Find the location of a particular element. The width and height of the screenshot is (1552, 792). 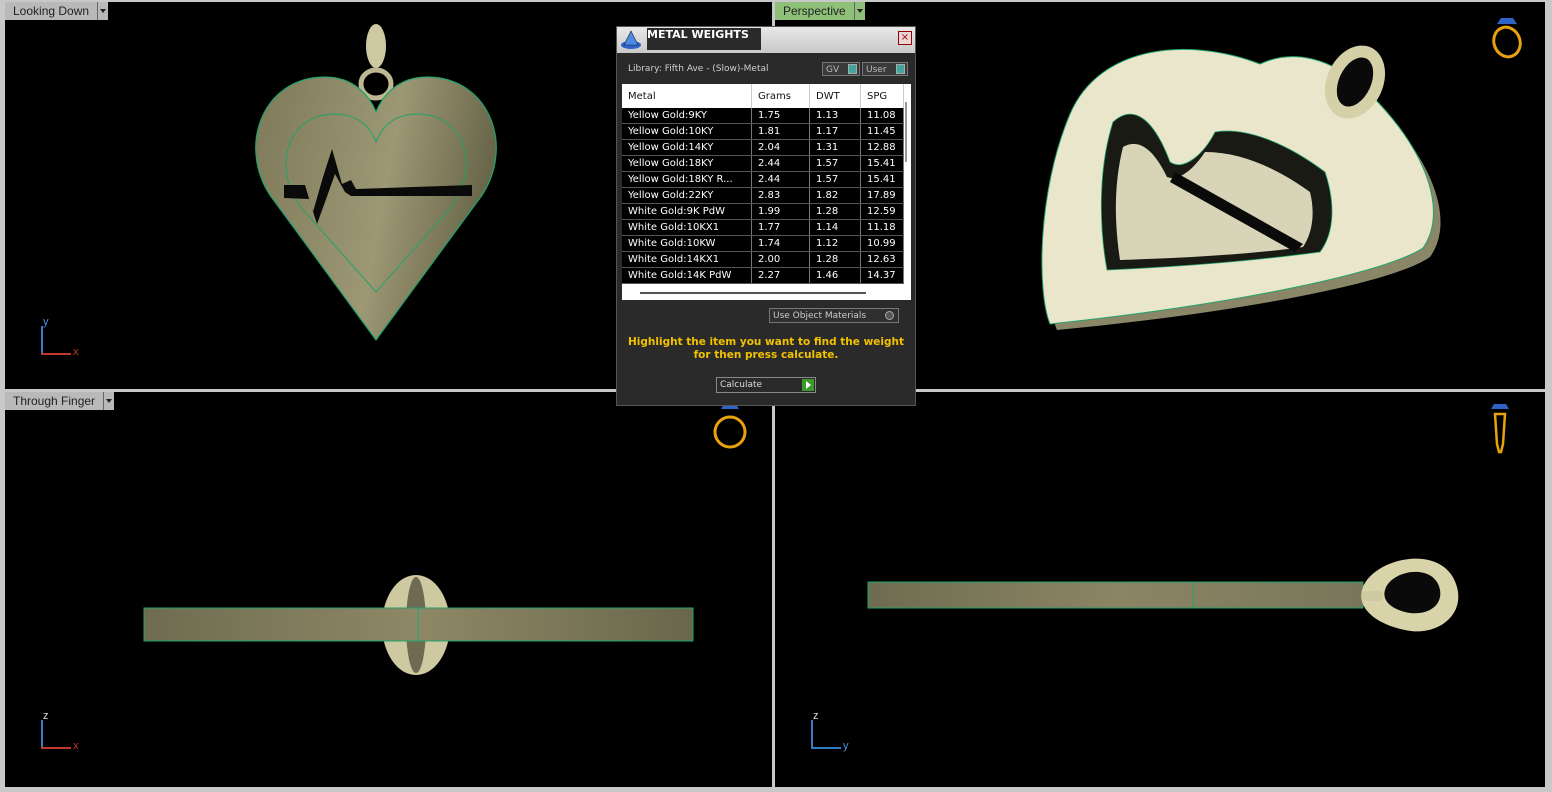

table-cell: 1.46 is located at coordinates (835, 275).